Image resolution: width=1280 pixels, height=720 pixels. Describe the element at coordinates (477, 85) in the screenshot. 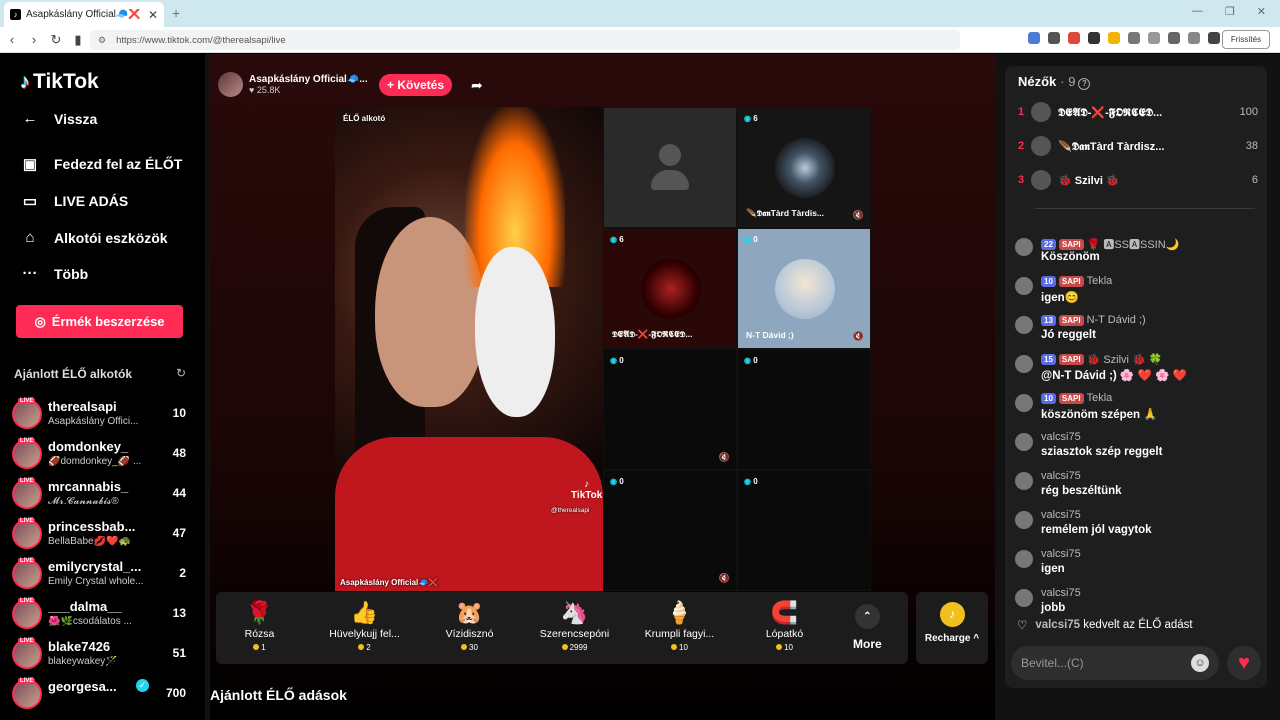

I see `share-icon: ➦` at that location.